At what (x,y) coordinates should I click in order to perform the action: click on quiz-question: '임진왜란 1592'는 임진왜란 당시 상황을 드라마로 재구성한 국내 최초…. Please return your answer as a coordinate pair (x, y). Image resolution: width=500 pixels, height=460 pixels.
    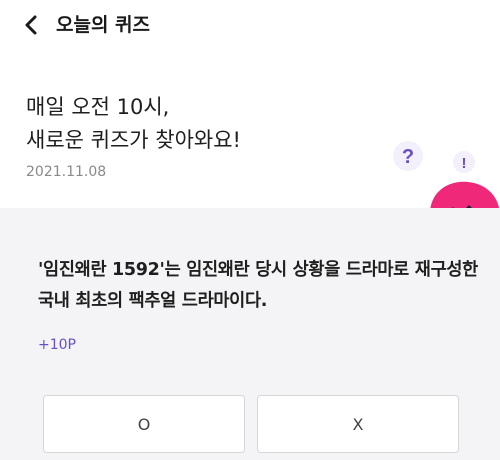
    Looking at the image, I should click on (258, 285).